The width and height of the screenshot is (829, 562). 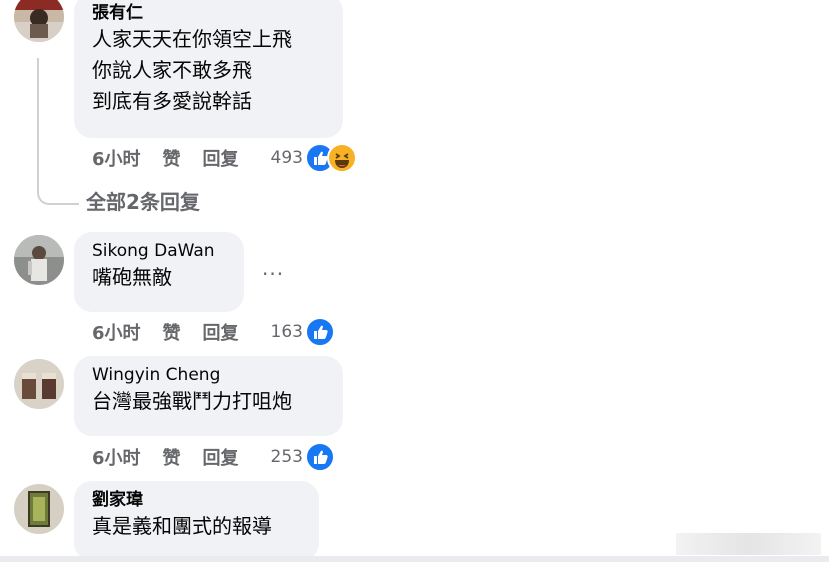 What do you see at coordinates (192, 401) in the screenshot?
I see `comment-text-line: 台灣最強戰鬥力打咀炮` at bounding box center [192, 401].